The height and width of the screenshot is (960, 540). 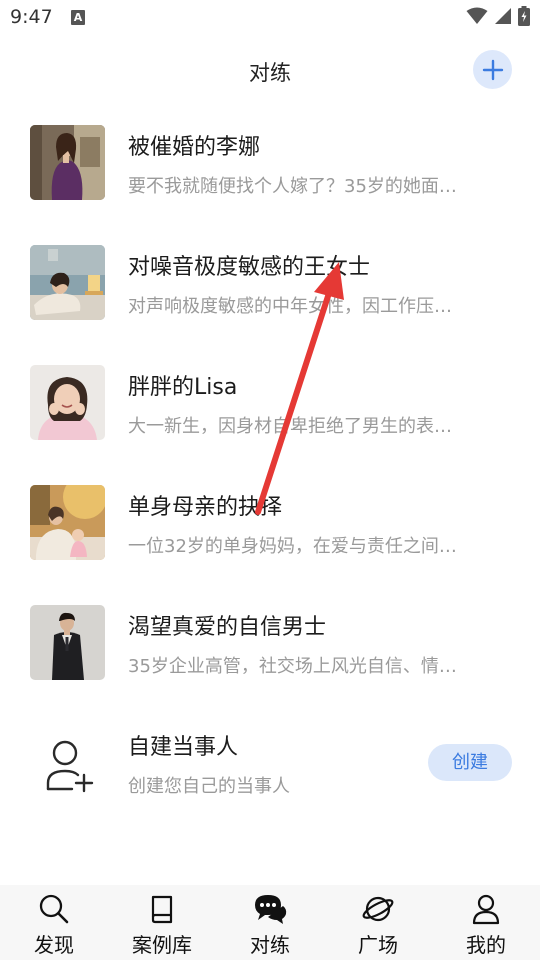 What do you see at coordinates (162, 945) in the screenshot?
I see `tab-label: 案例库` at bounding box center [162, 945].